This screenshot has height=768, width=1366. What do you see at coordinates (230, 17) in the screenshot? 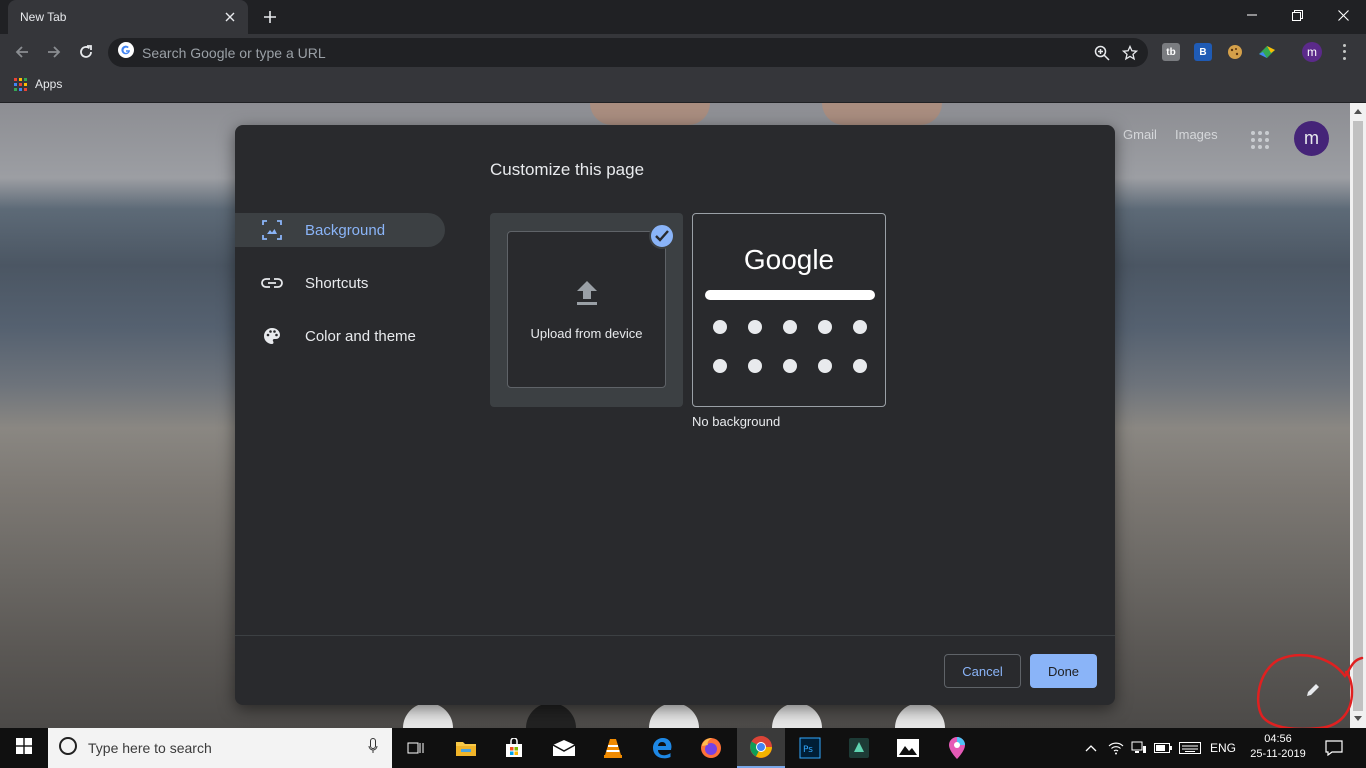
I see `close-icon` at bounding box center [230, 17].